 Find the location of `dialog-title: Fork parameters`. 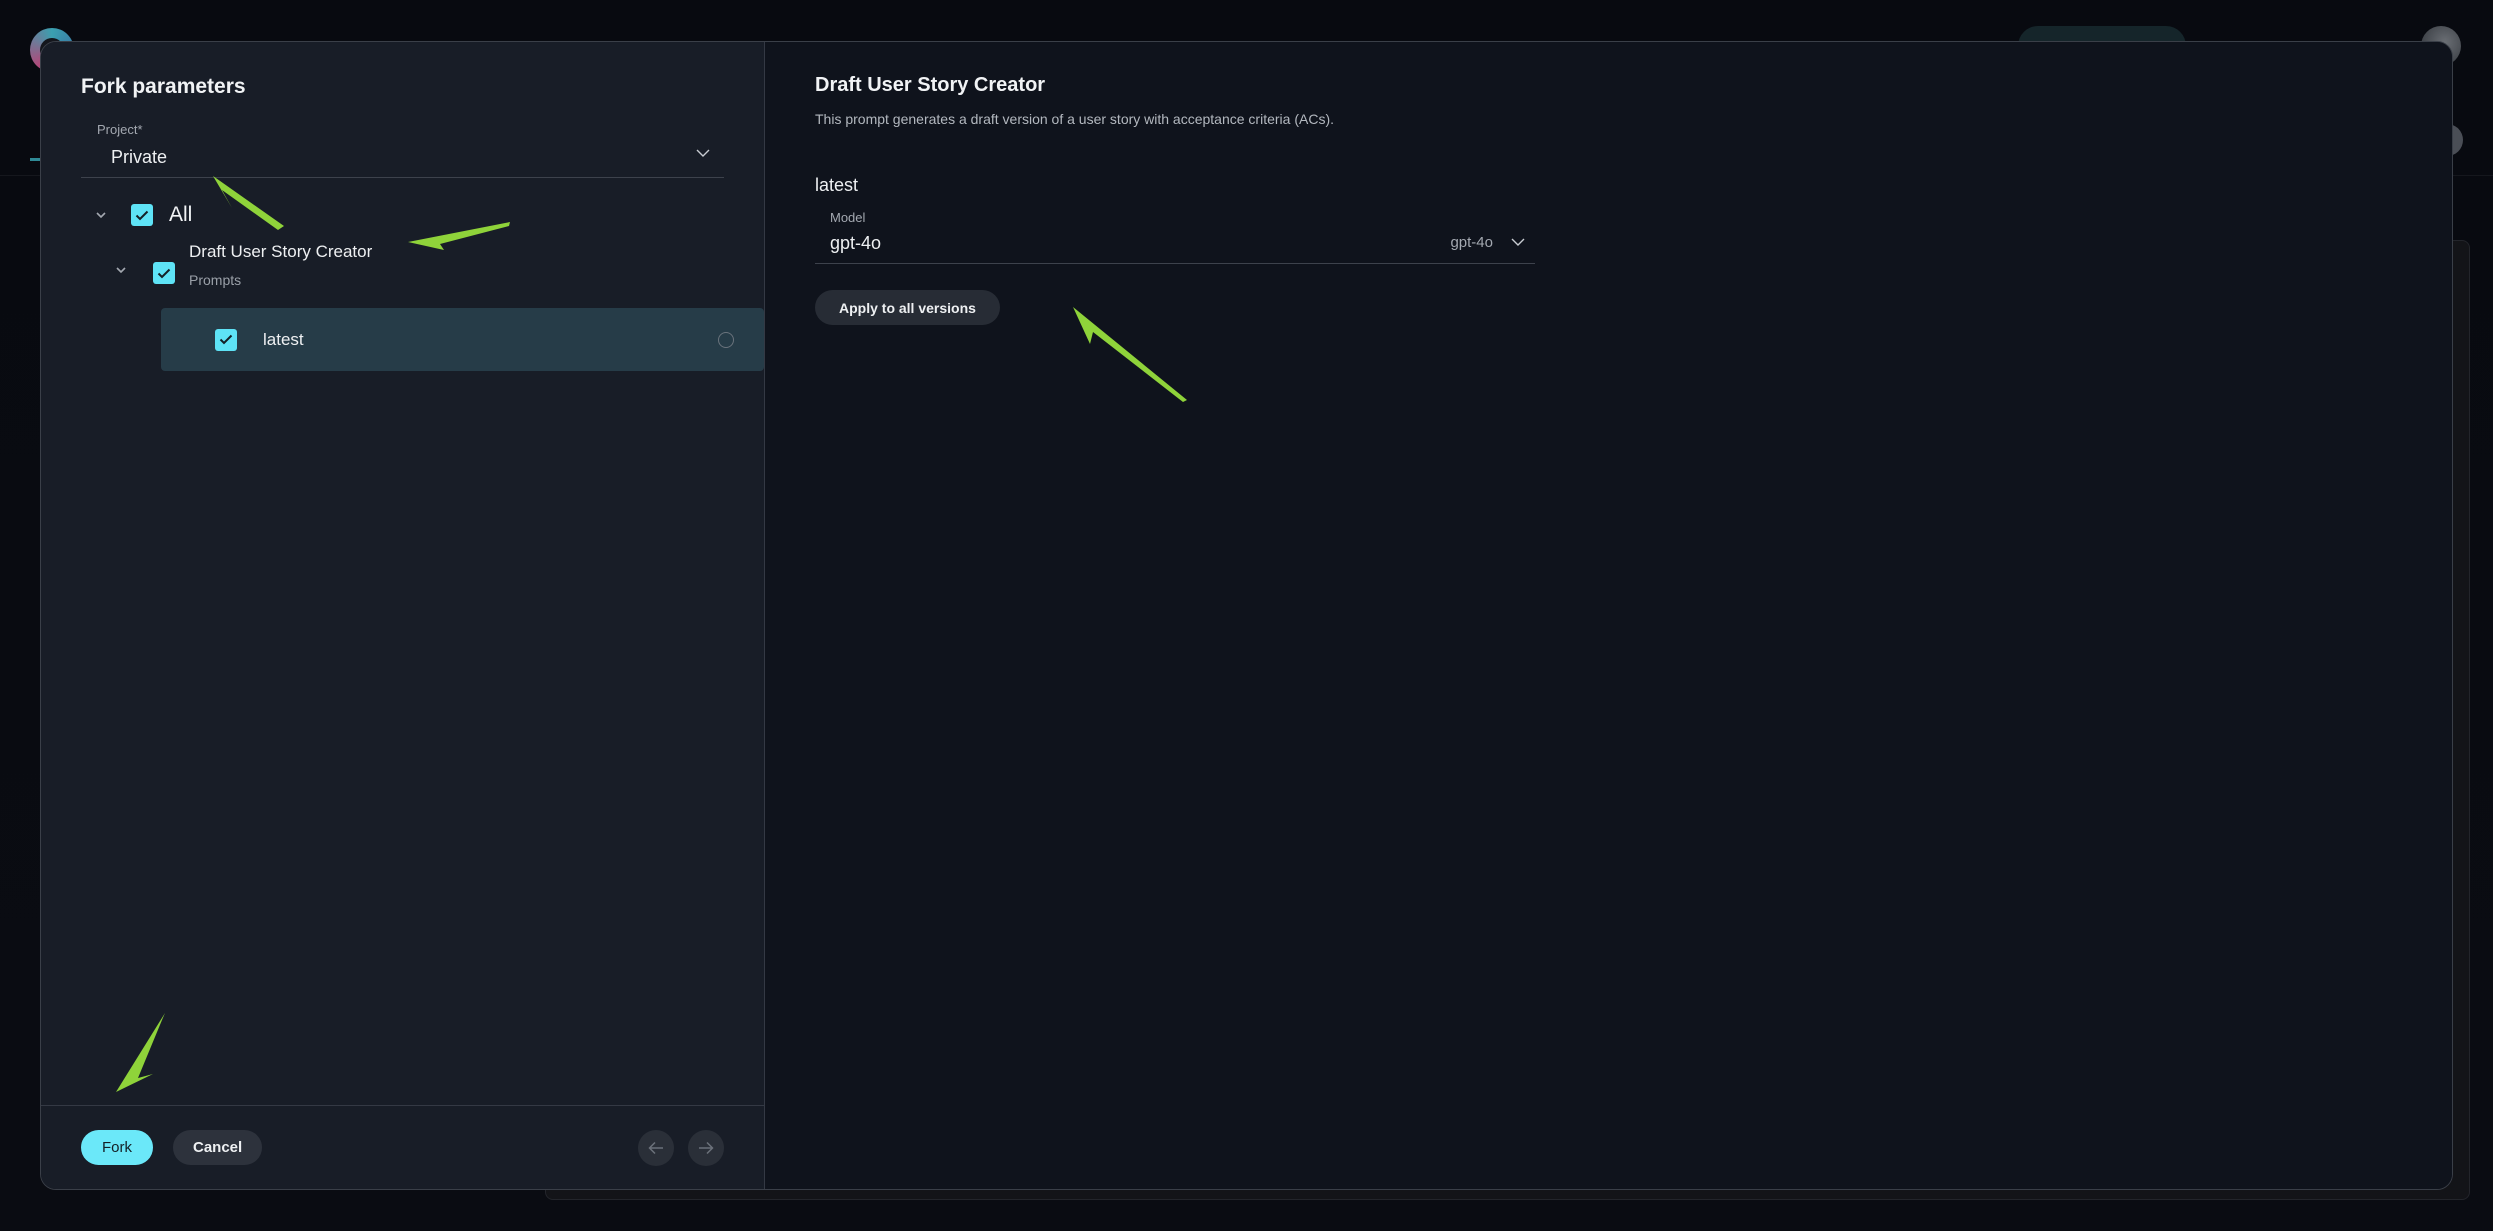

dialog-title: Fork parameters is located at coordinates (163, 86).